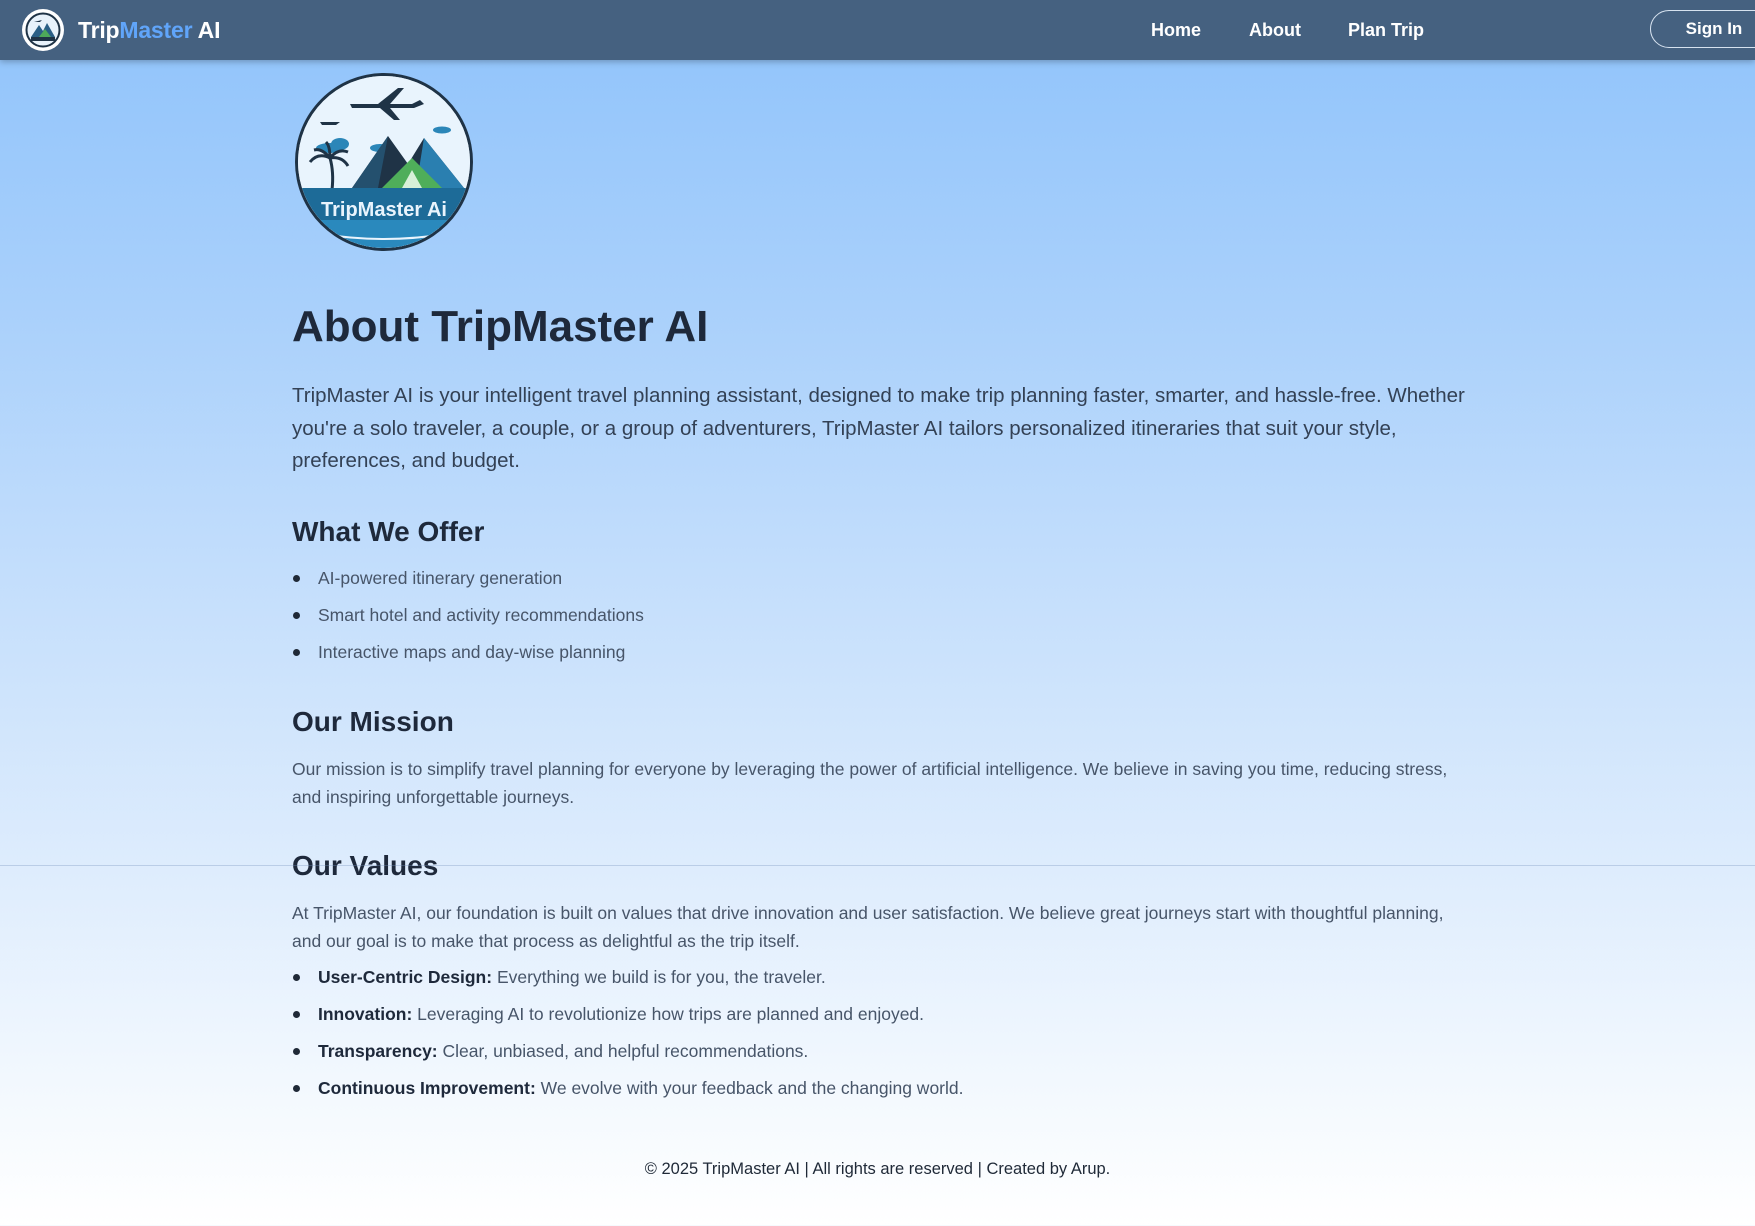 Image resolution: width=1755 pixels, height=1226 pixels. What do you see at coordinates (384, 210) in the screenshot?
I see `hero-logo-text: TripMaster Ai` at bounding box center [384, 210].